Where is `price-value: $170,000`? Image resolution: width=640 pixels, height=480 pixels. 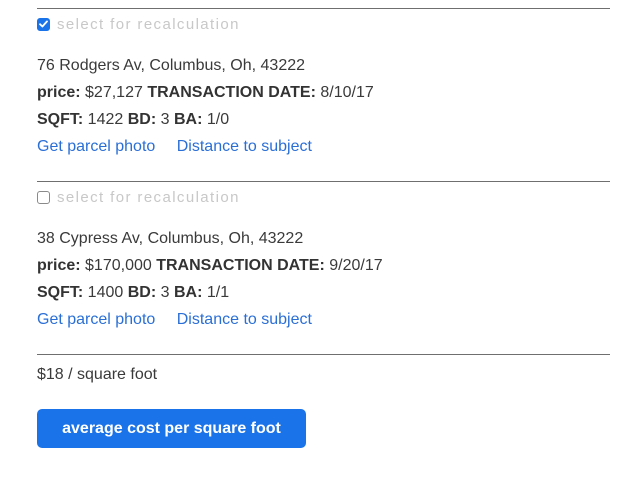 price-value: $170,000 is located at coordinates (118, 265).